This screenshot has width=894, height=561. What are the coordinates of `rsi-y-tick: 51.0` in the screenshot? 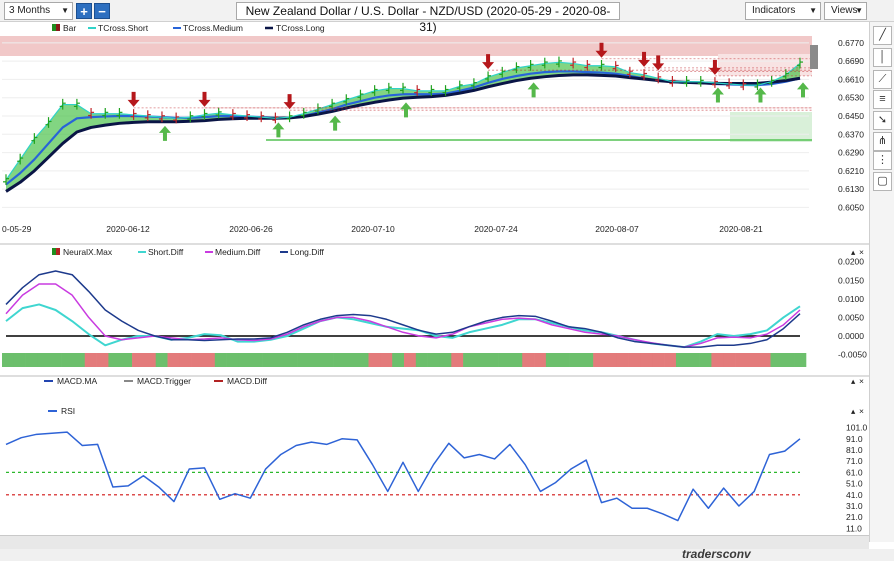 It's located at (854, 484).